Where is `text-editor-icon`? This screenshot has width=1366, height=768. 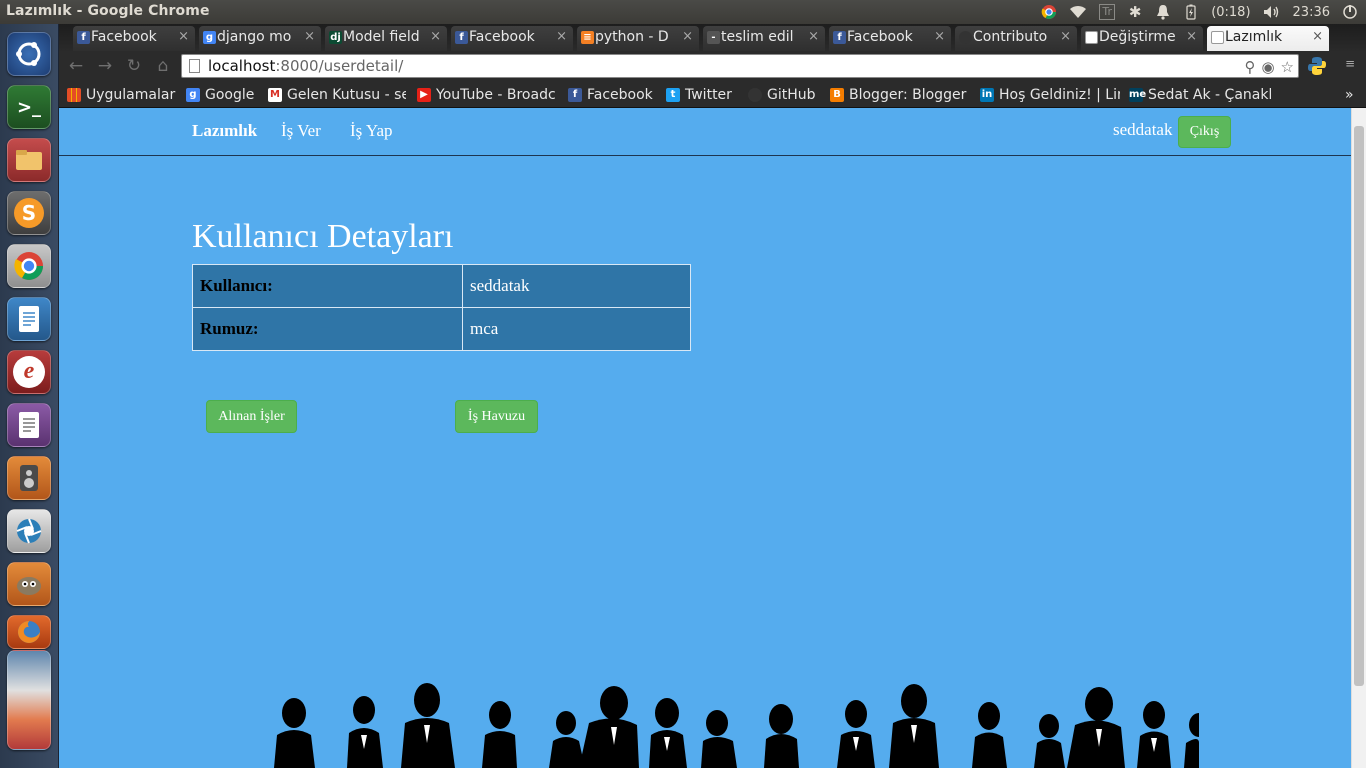
text-editor-icon is located at coordinates (29, 319).